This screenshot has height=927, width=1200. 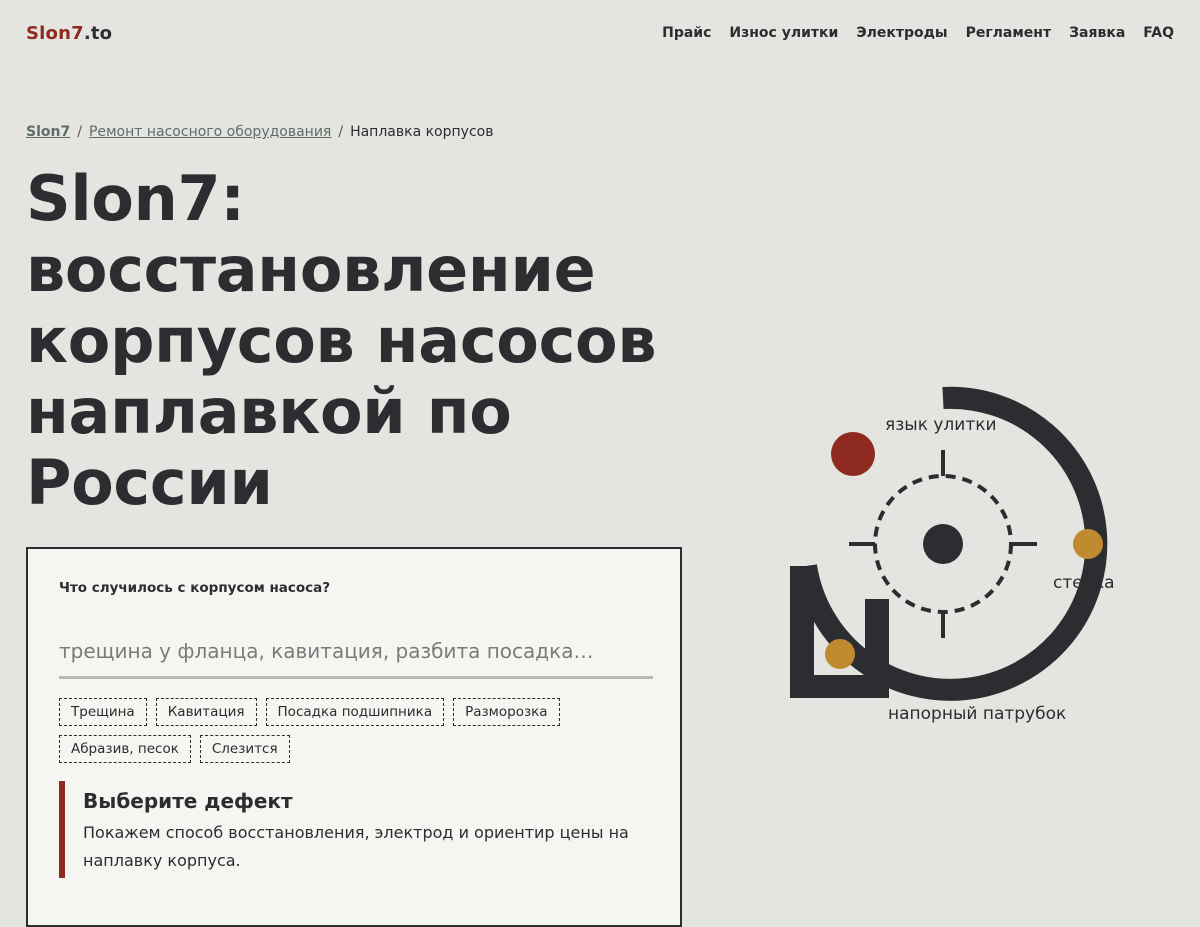 I want to click on site-logo: Slon7.to, so click(x=69, y=33).